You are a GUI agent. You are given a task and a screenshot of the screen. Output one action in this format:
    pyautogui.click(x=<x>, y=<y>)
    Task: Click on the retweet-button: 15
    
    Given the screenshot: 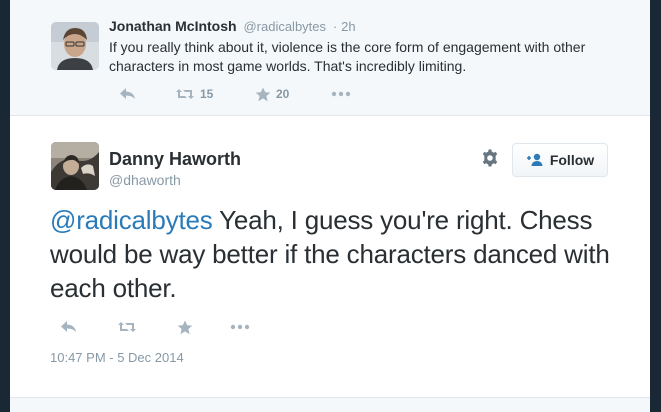 What is the action you would take?
    pyautogui.click(x=194, y=94)
    